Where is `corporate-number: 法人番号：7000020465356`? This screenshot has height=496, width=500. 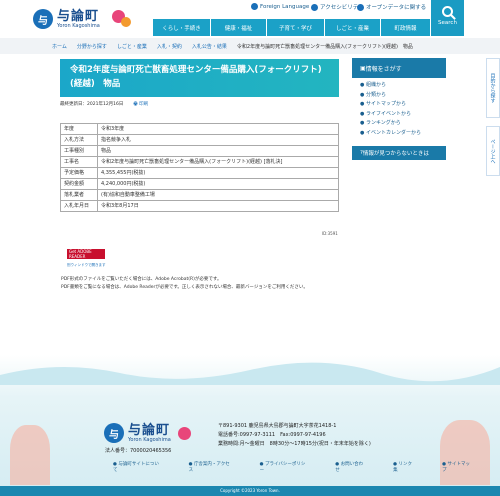
corporate-number: 法人番号：7000020465356 is located at coordinates (138, 451).